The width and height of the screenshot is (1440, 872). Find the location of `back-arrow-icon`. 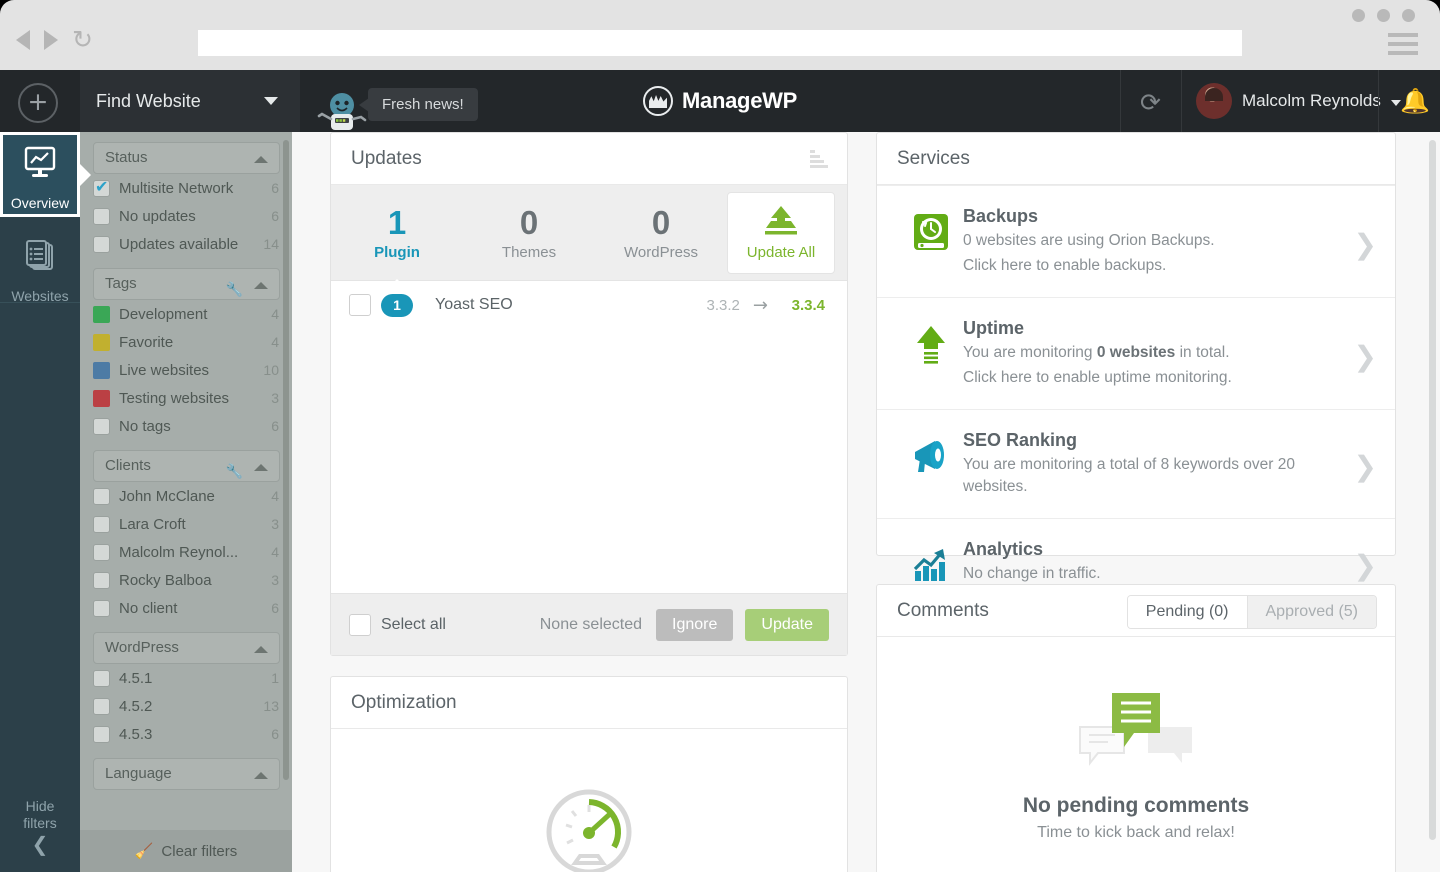

back-arrow-icon is located at coordinates (23, 40).